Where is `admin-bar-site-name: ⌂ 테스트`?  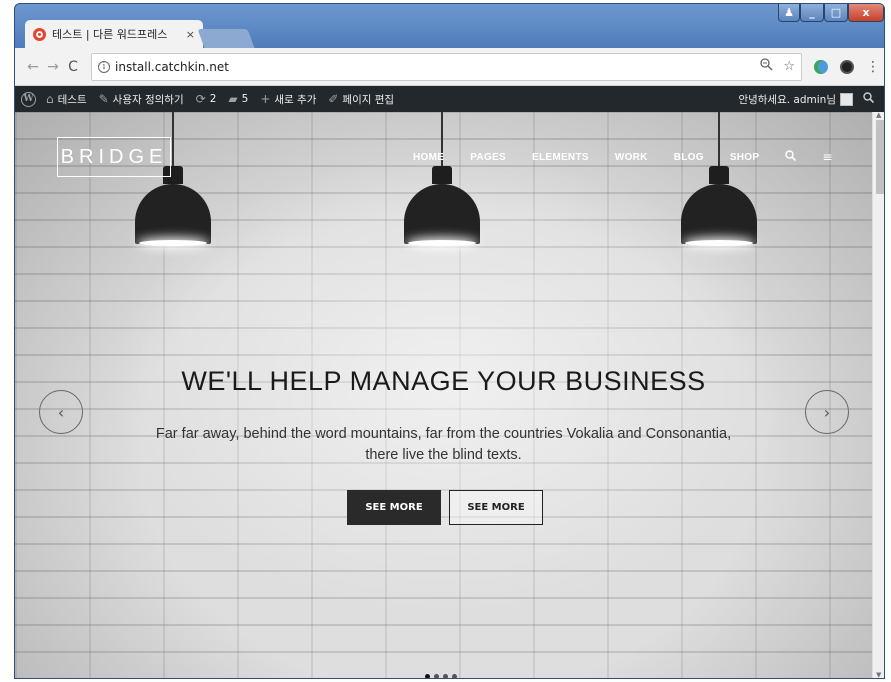
admin-bar-site-name: ⌂ 테스트 is located at coordinates (66, 99).